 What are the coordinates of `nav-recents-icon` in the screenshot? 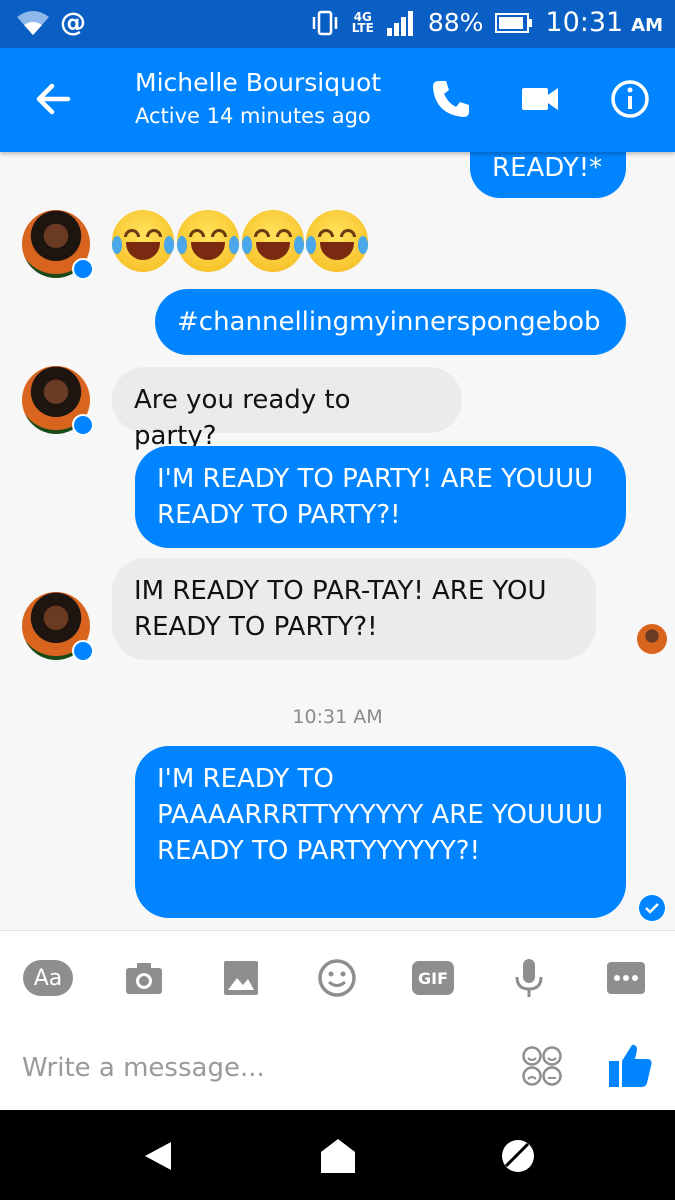 It's located at (518, 1156).